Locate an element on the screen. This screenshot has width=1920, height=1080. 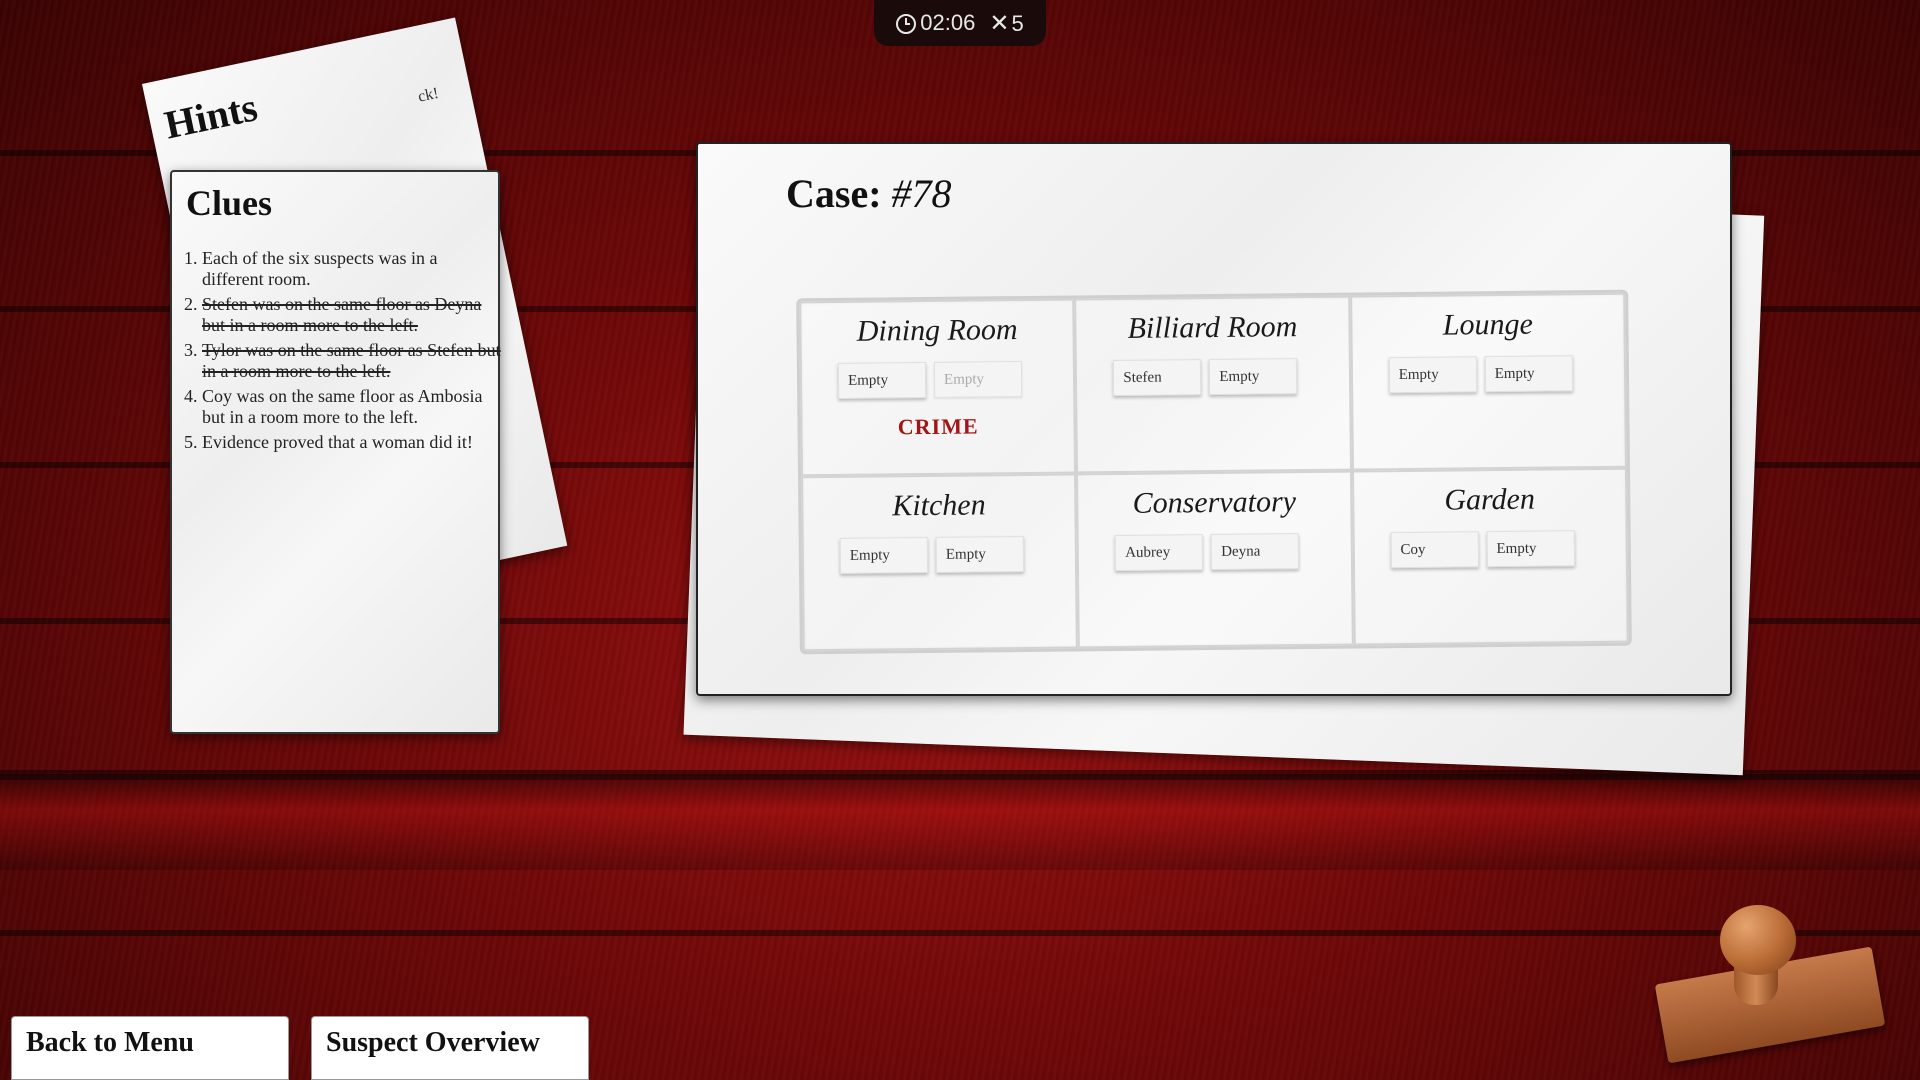
timer-bar: 02:06 ✕5 is located at coordinates (960, 23).